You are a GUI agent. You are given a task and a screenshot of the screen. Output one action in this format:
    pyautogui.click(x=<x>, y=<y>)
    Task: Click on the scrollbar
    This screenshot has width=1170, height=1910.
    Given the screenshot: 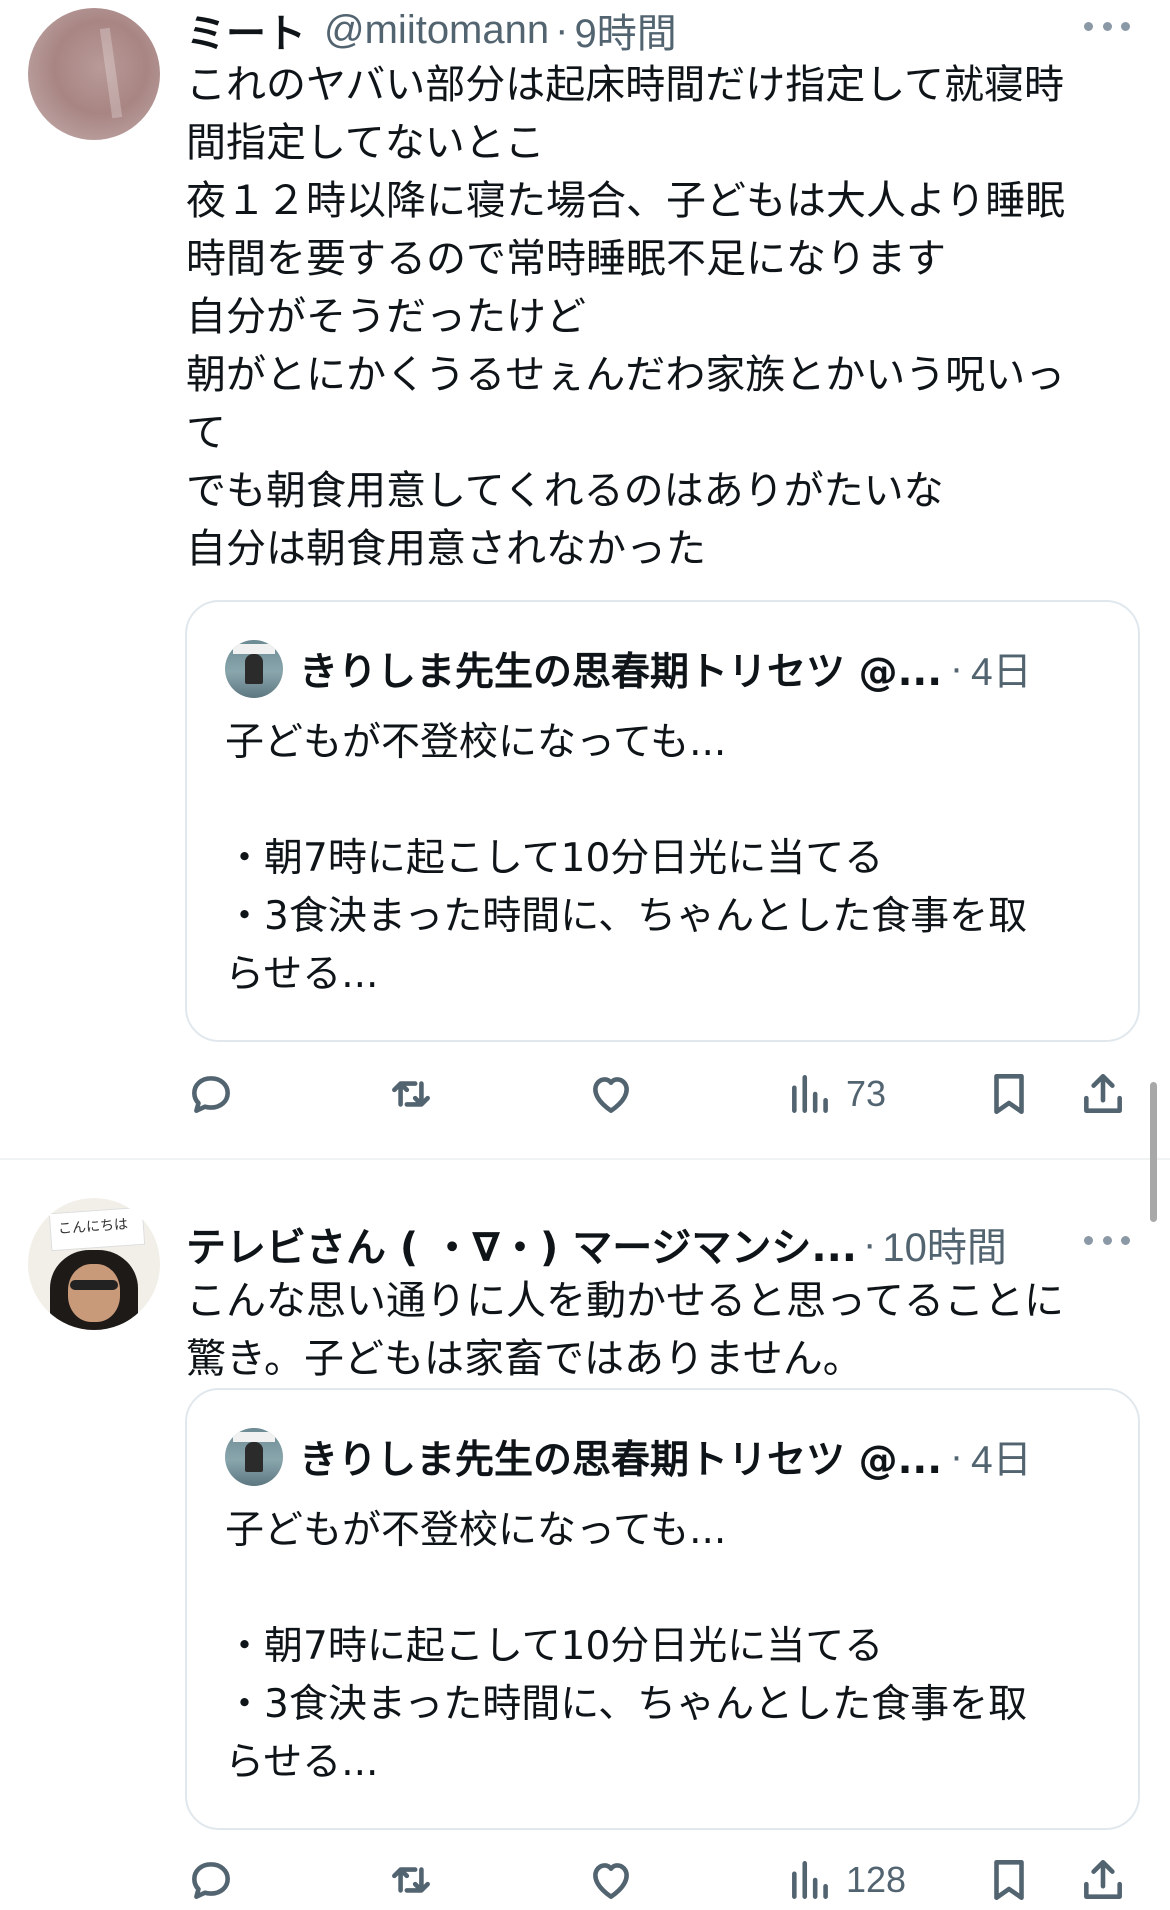 What is the action you would take?
    pyautogui.click(x=1153, y=1152)
    